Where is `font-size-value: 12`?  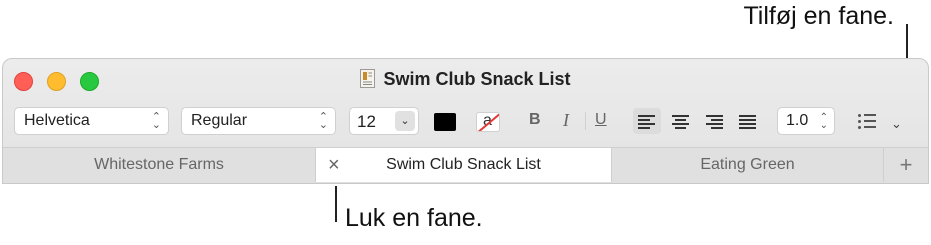 font-size-value: 12 is located at coordinates (366, 121).